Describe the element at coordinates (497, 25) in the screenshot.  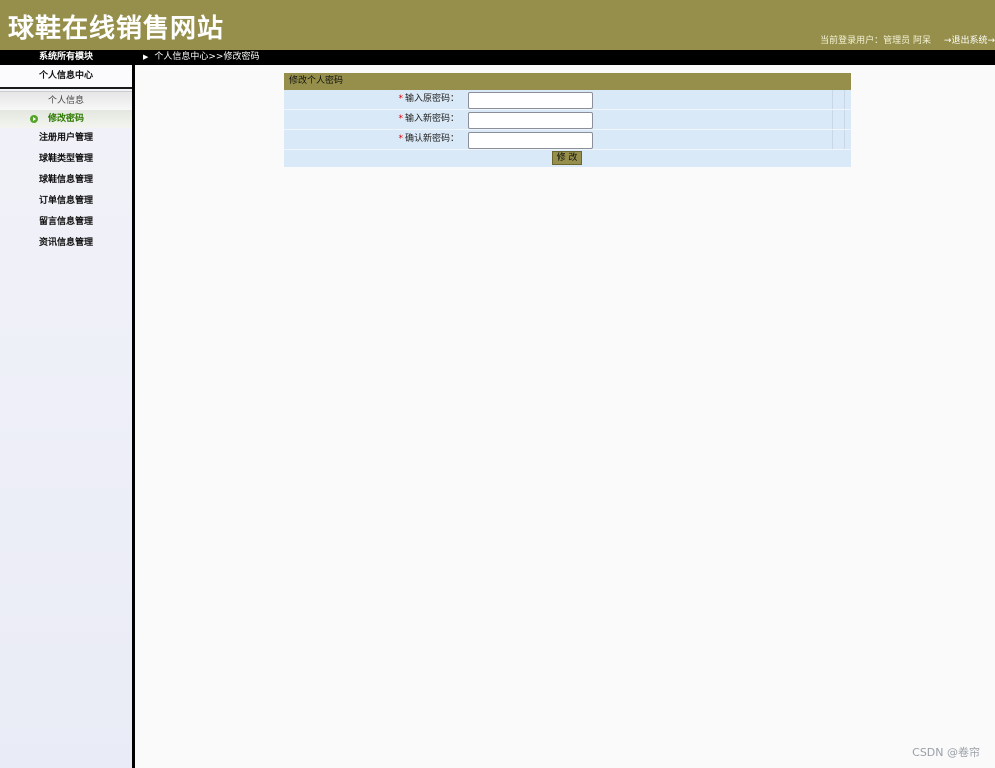
I see `site-header: 球鞋在线销售网站 当前登录用户：管理员 阿呆 →退出系统→` at that location.